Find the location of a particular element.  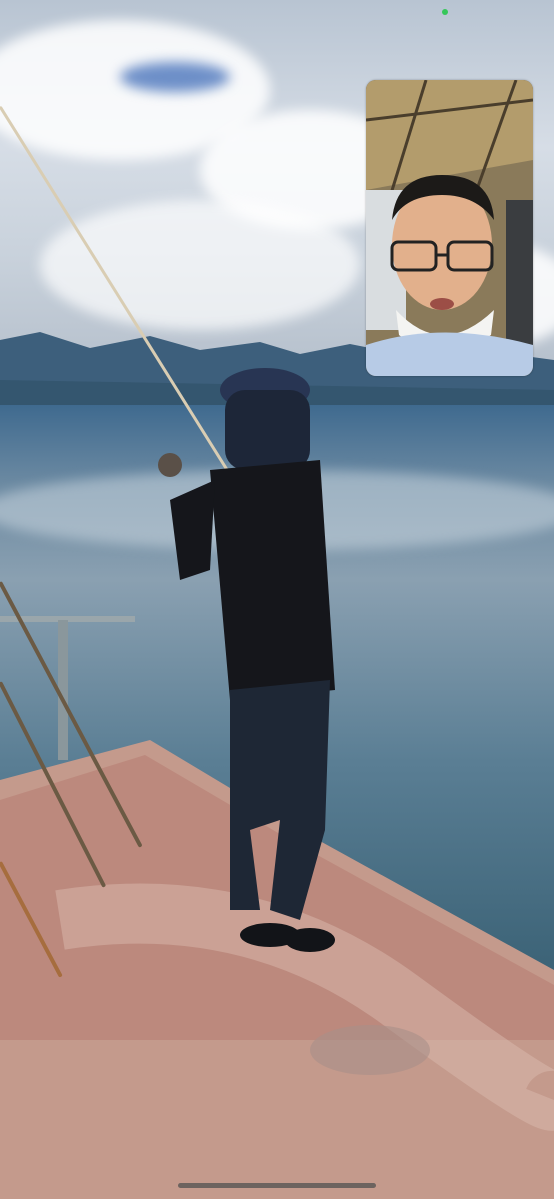

camera-in-use-indicator is located at coordinates (445, 12).